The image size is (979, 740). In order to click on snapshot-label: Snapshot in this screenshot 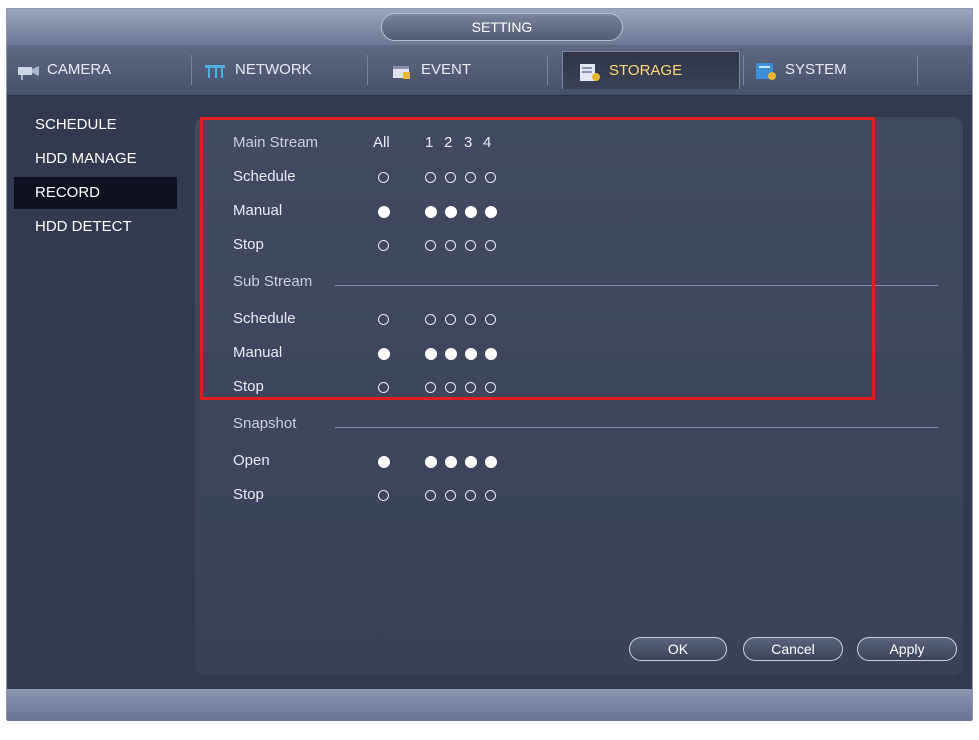, I will do `click(265, 423)`.